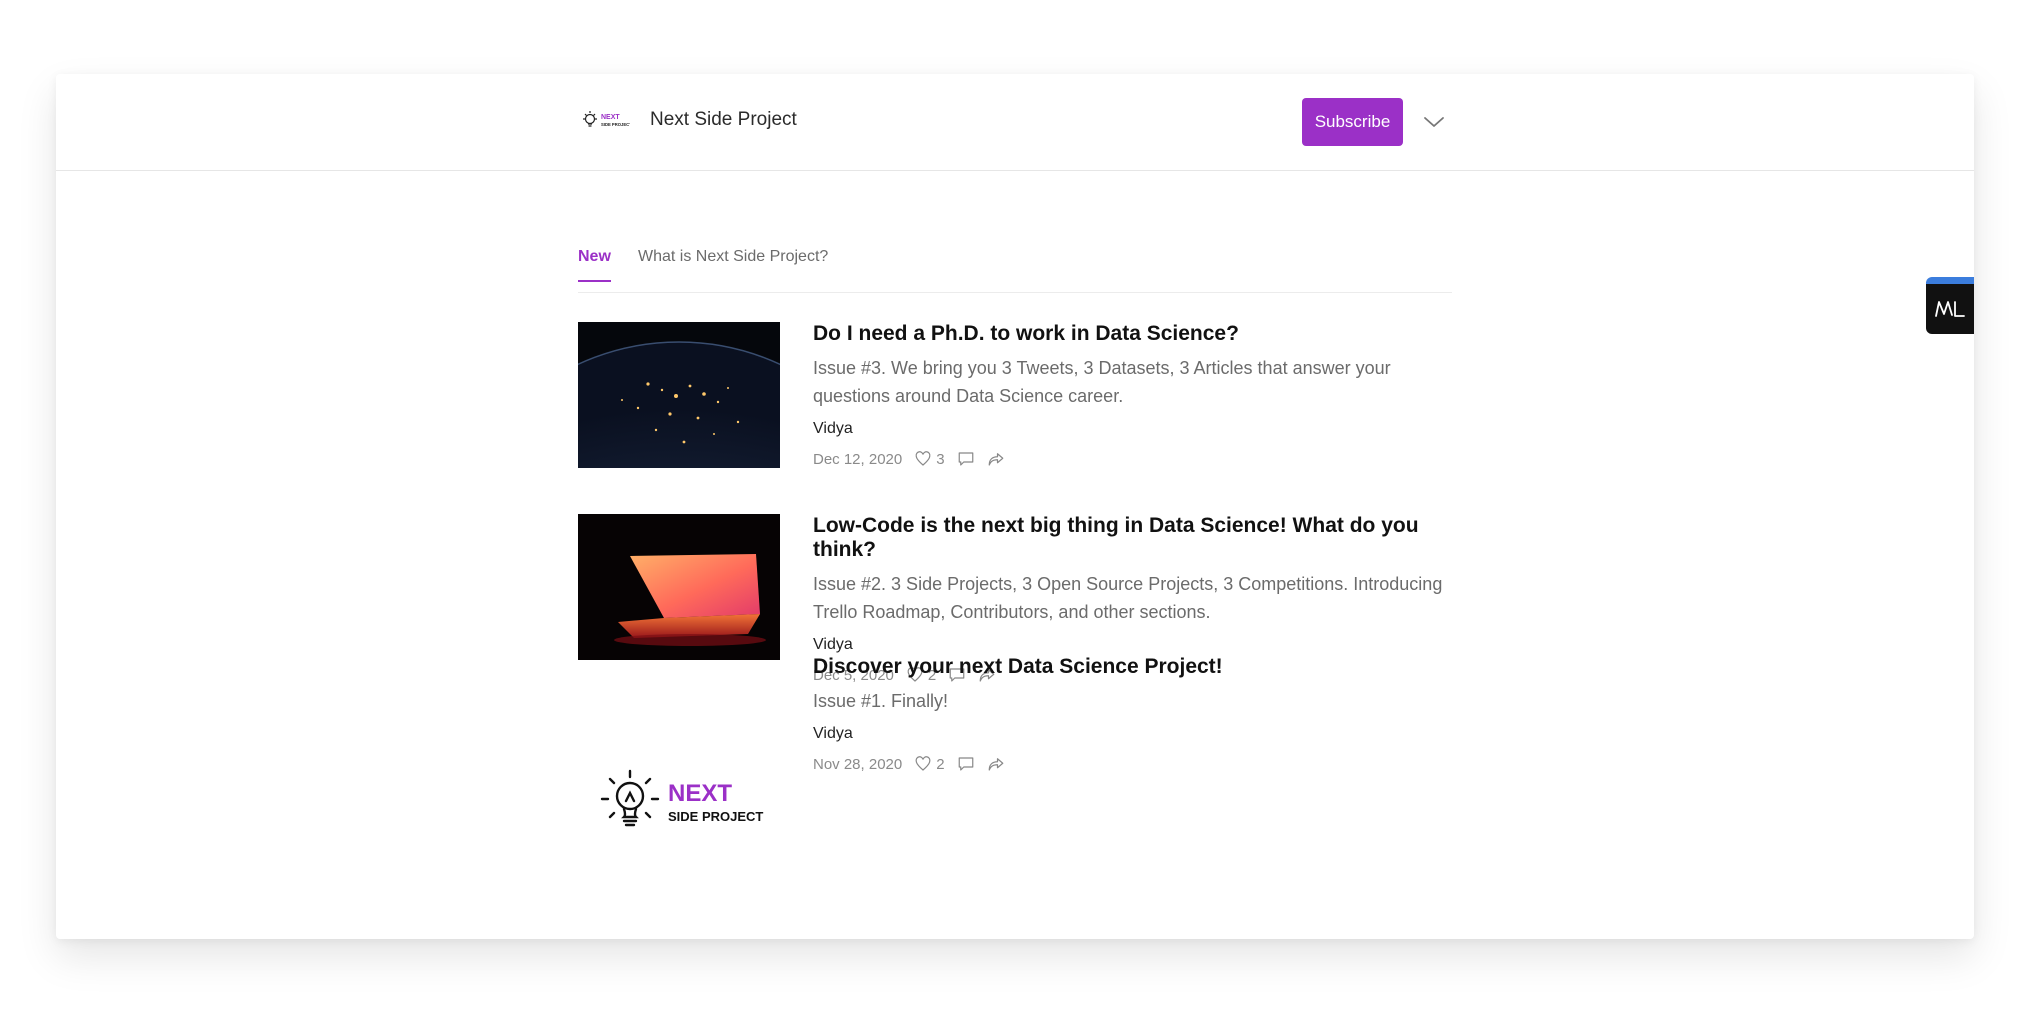 The image size is (2030, 1014). Describe the element at coordinates (1133, 764) in the screenshot. I see `post-meta: Nov 28, 2020 2` at that location.